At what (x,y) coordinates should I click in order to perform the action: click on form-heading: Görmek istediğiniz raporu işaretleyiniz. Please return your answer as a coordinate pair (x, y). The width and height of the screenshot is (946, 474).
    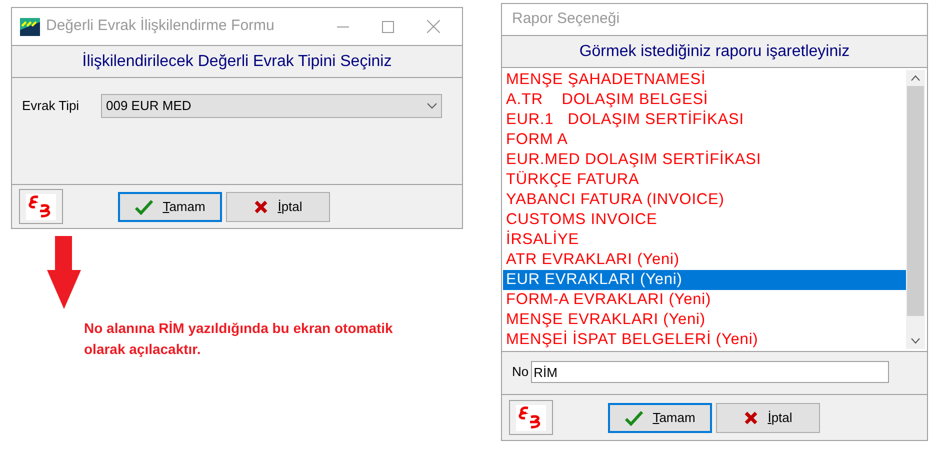
    Looking at the image, I should click on (714, 51).